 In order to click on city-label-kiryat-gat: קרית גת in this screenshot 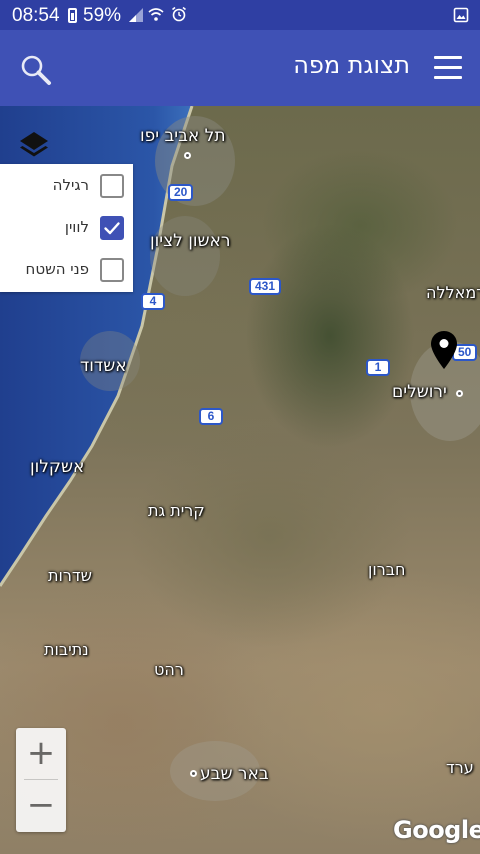, I will do `click(176, 510)`.